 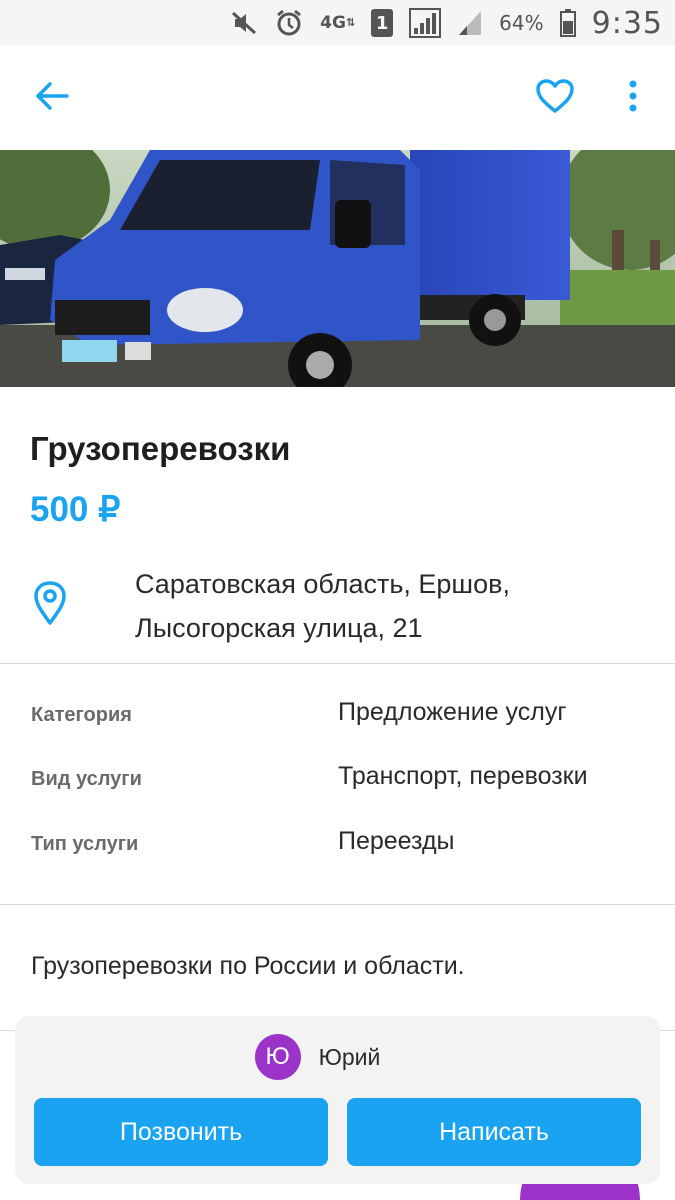 I want to click on message-button: Написать, so click(x=494, y=1132).